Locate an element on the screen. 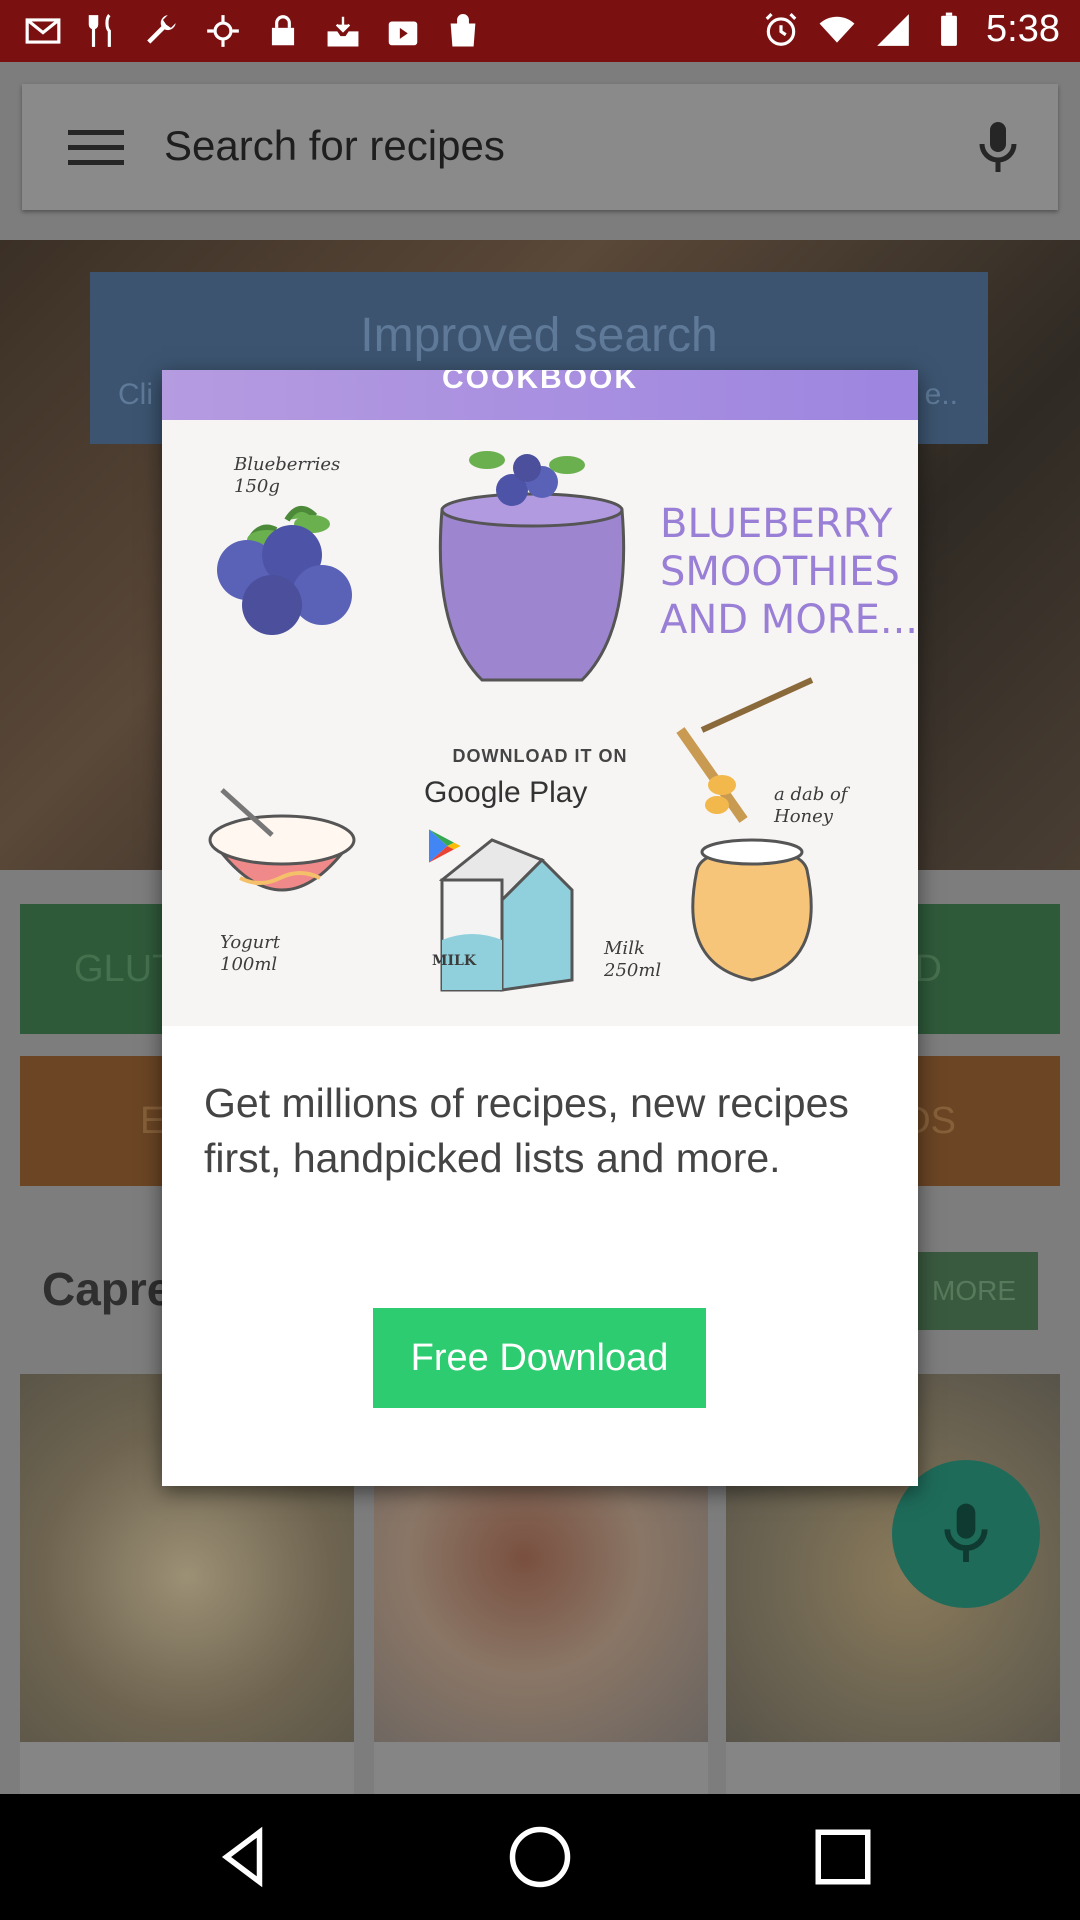 This screenshot has width=1080, height=1920. banner-subtitle-right: e.. is located at coordinates (941, 394).